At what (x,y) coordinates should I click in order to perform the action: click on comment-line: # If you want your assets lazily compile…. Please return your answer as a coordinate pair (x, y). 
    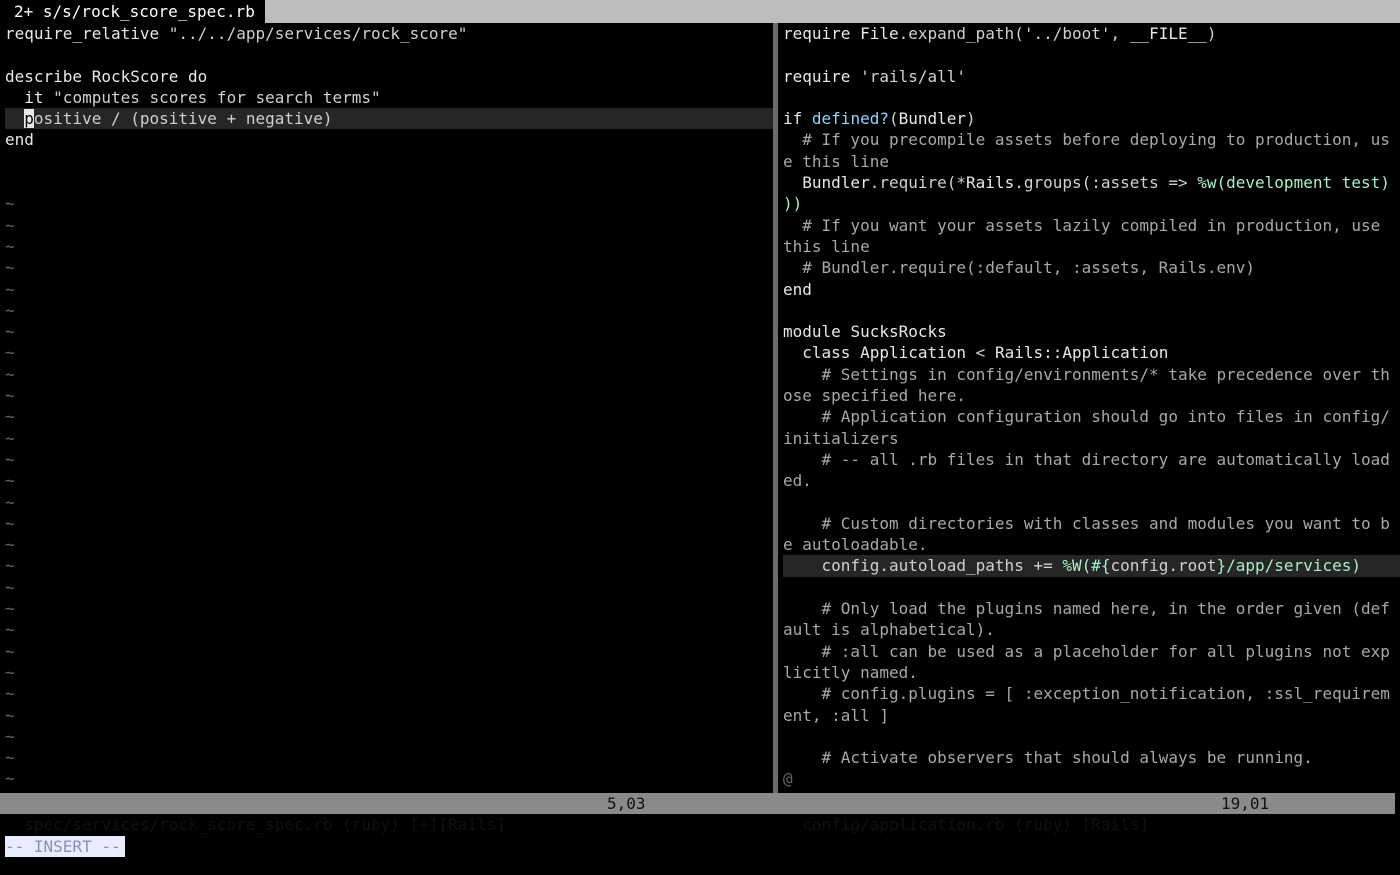
    Looking at the image, I should click on (1082, 225).